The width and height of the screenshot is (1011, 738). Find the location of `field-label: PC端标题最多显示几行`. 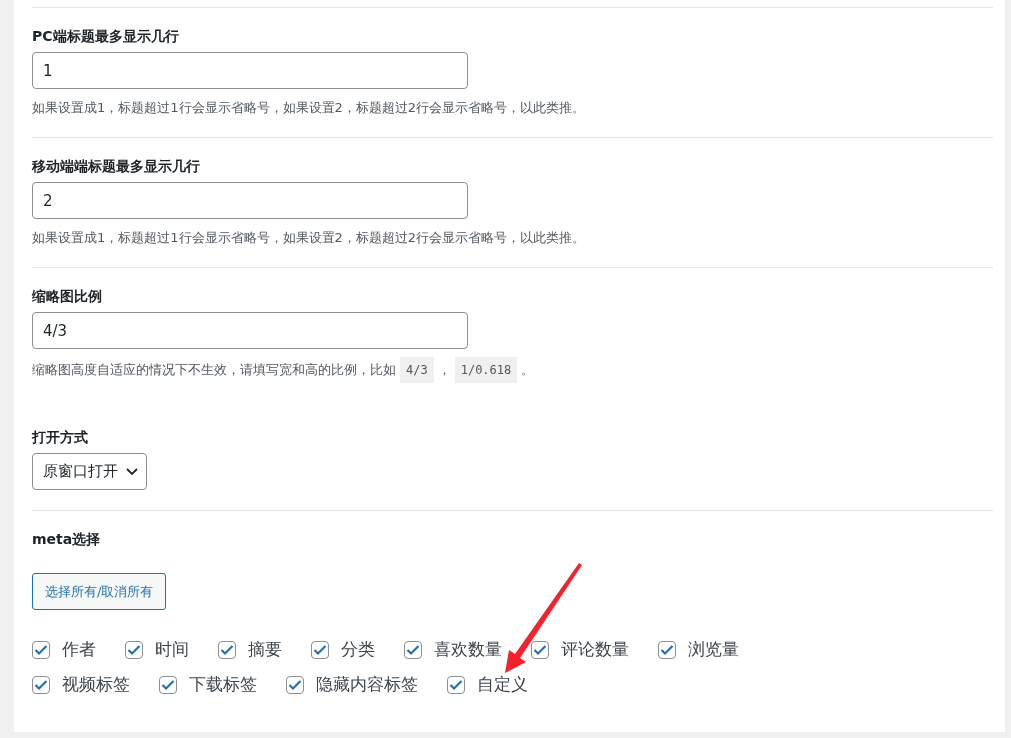

field-label: PC端标题最多显示几行 is located at coordinates (105, 37).